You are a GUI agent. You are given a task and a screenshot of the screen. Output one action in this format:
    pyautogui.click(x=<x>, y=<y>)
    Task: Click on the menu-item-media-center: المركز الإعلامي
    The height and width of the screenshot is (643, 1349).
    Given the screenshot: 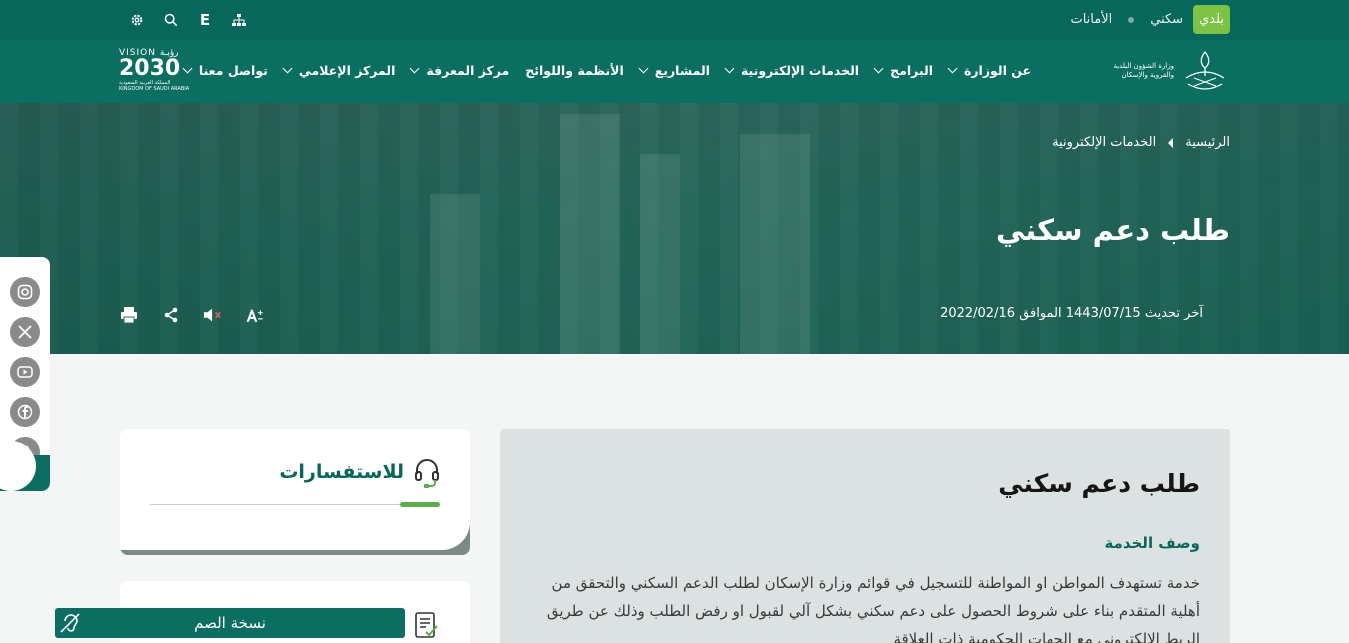 What is the action you would take?
    pyautogui.click(x=339, y=70)
    